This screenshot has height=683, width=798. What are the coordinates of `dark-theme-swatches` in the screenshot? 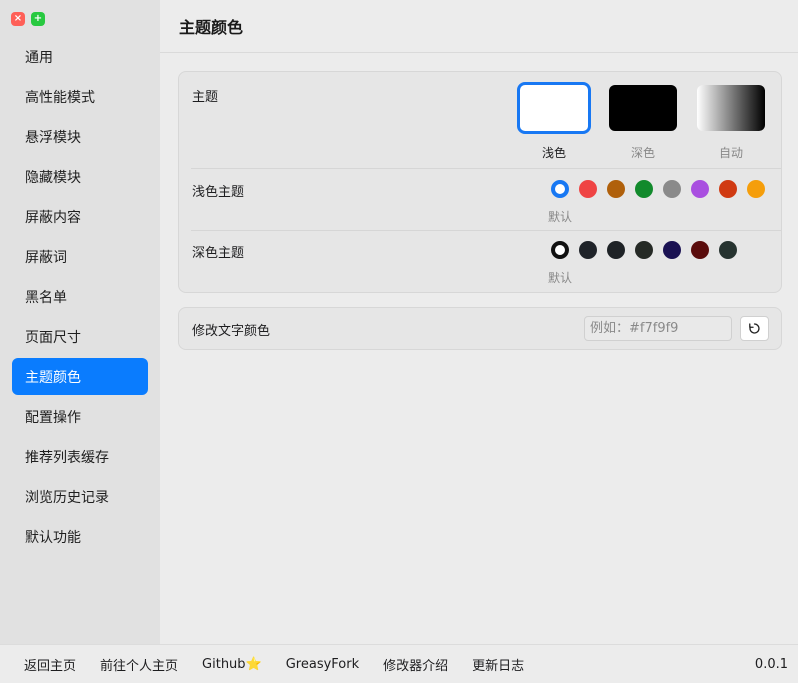 It's located at (644, 250).